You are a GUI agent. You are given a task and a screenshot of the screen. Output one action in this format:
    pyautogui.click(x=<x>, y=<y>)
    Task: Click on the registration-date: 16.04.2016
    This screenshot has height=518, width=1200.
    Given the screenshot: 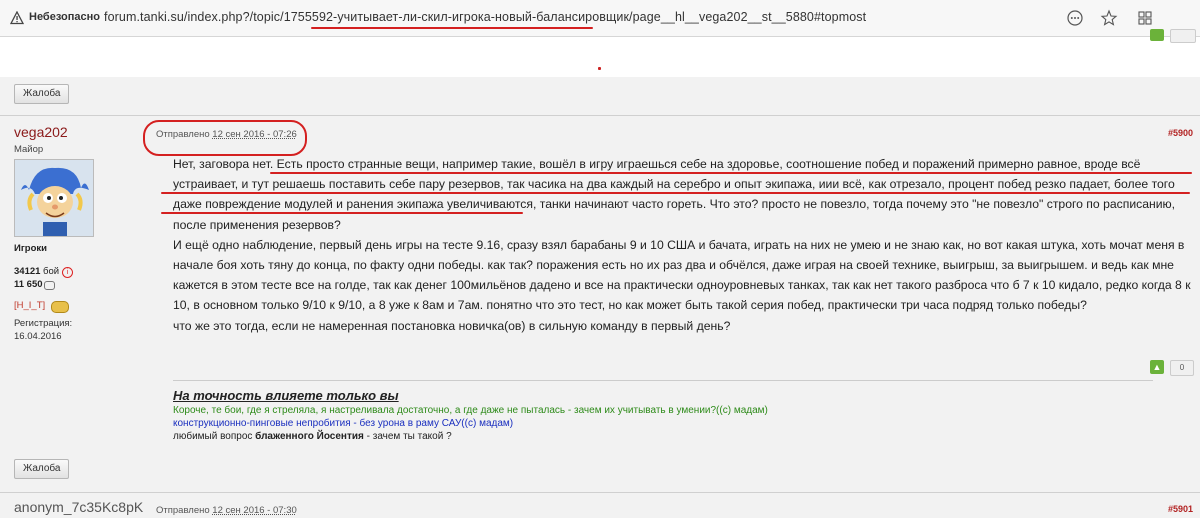 What is the action you would take?
    pyautogui.click(x=38, y=336)
    